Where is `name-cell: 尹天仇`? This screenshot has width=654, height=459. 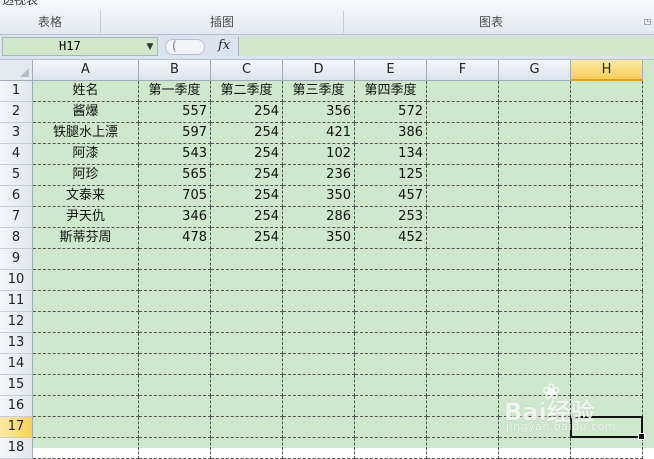
name-cell: 尹天仇 is located at coordinates (86, 217).